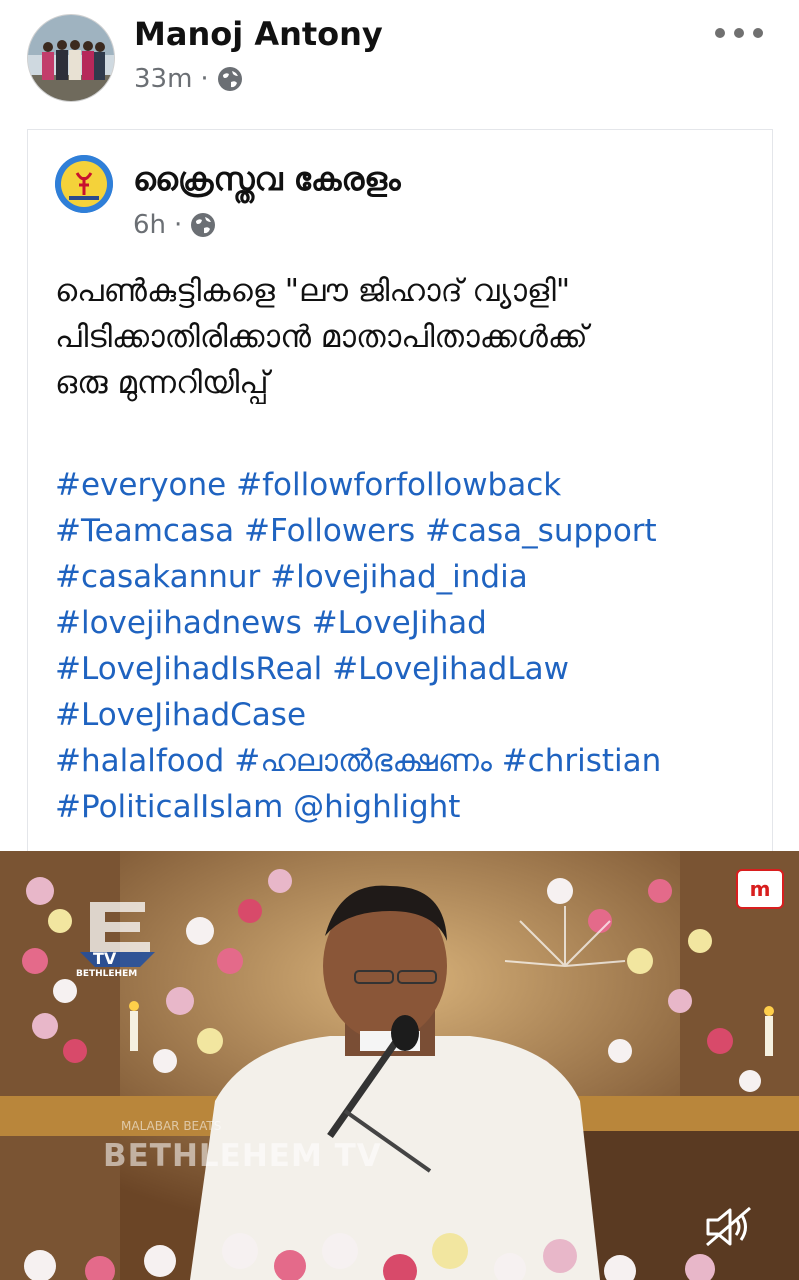 Image resolution: width=799 pixels, height=1280 pixels. I want to click on hashtag-link: #PoliticalIslam, so click(169, 807).